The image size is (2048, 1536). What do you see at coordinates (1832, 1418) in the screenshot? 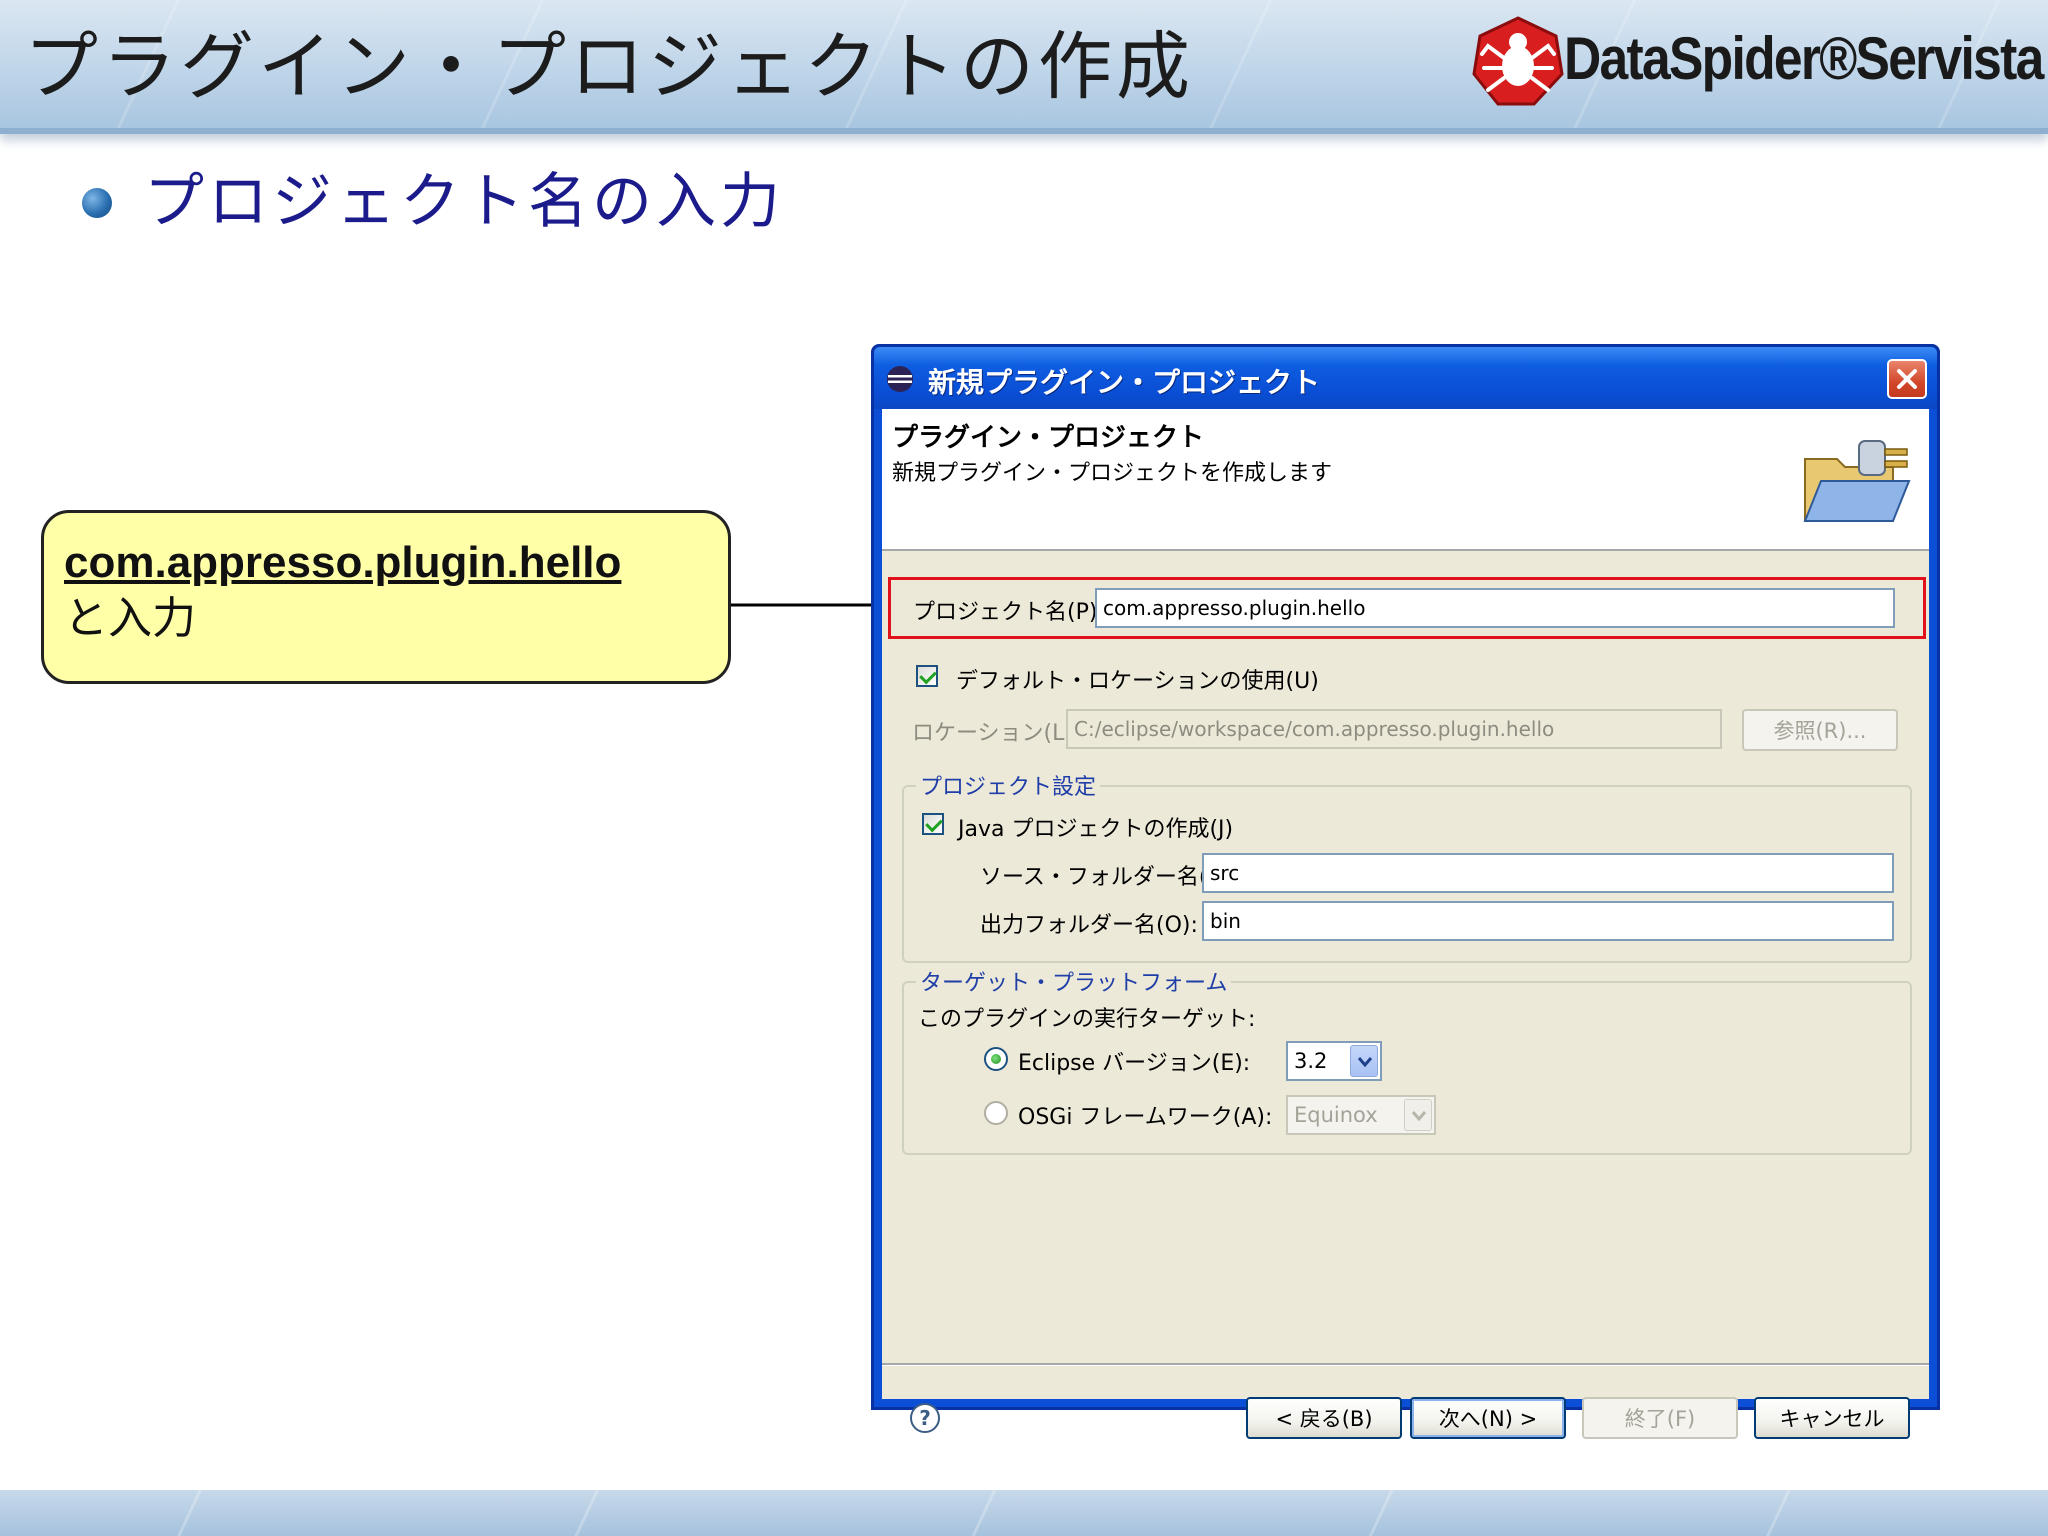
I see `cancel-button: キャンセル` at bounding box center [1832, 1418].